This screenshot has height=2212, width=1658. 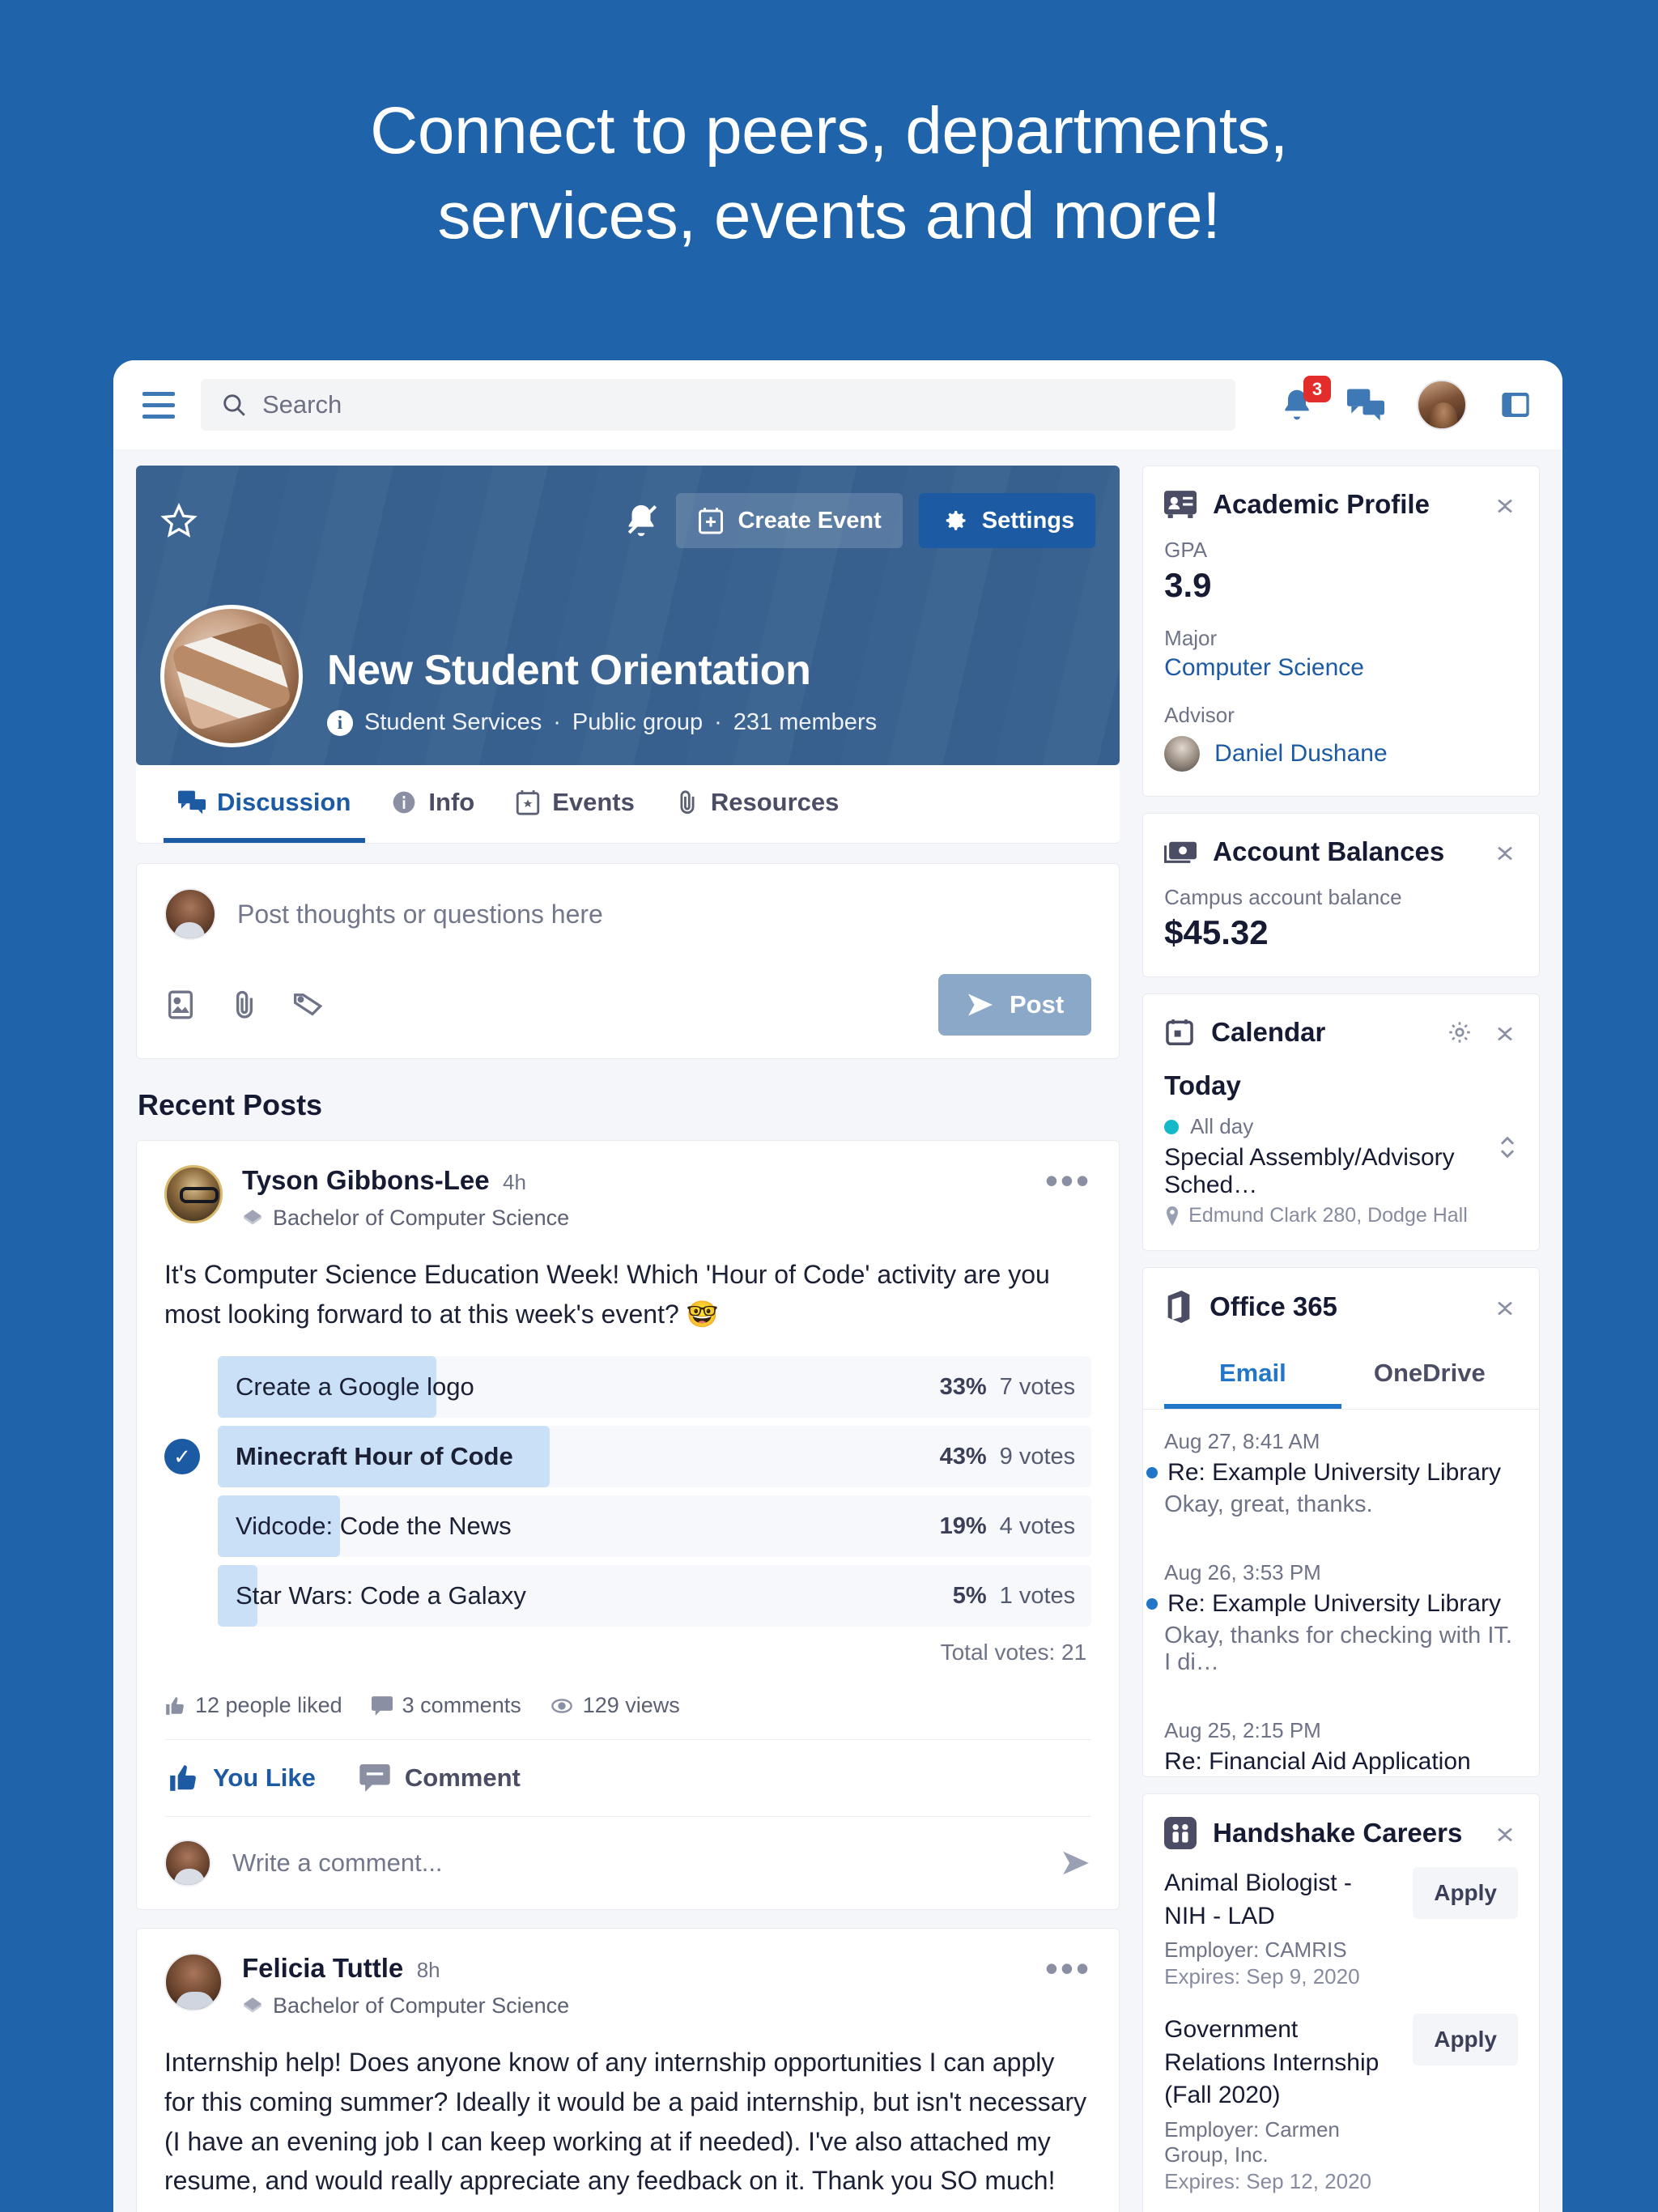 What do you see at coordinates (193, 1982) in the screenshot?
I see `post-author-avatar` at bounding box center [193, 1982].